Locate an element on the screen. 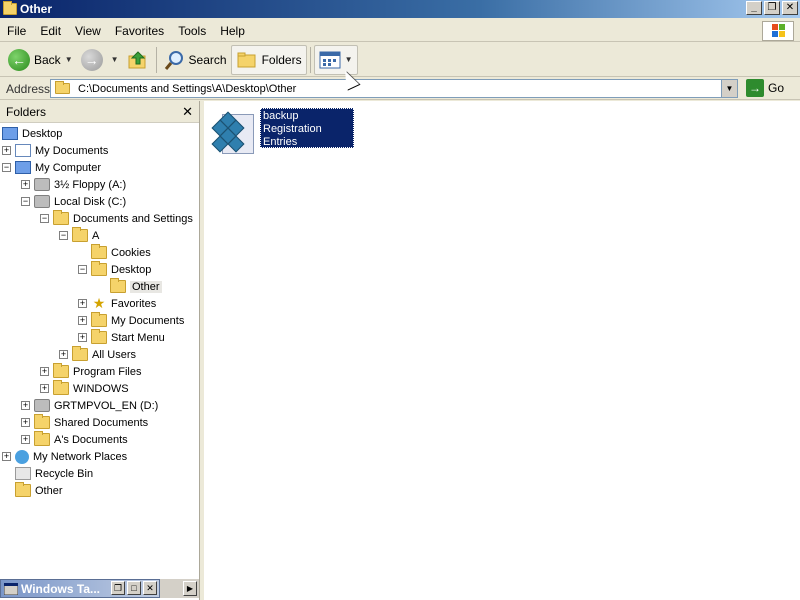 This screenshot has height=600, width=800. window-title: Other is located at coordinates (36, 9).